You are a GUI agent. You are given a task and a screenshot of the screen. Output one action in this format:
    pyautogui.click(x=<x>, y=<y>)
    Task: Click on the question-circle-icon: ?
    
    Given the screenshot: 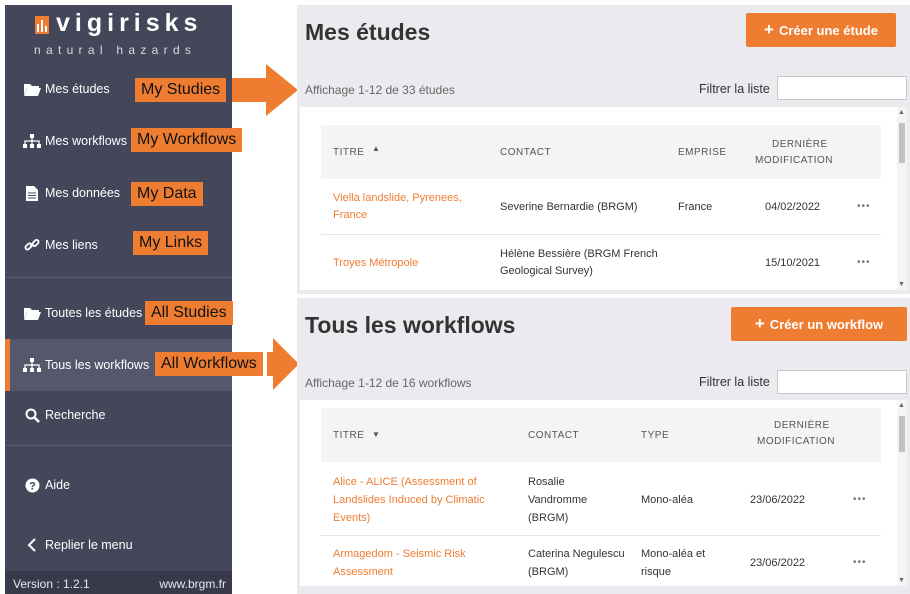 What is the action you would take?
    pyautogui.click(x=32, y=485)
    